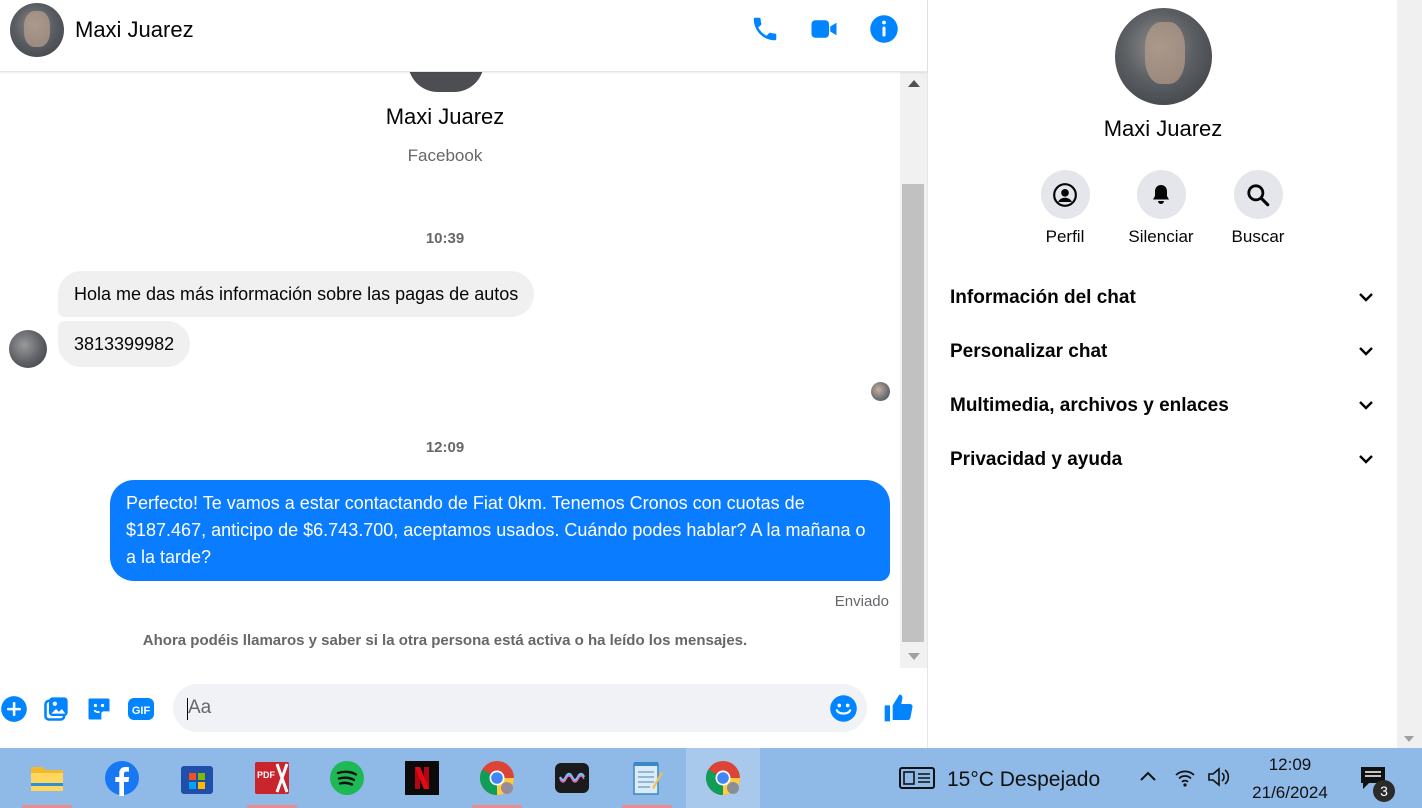  What do you see at coordinates (1161, 194) in the screenshot?
I see `bell-icon` at bounding box center [1161, 194].